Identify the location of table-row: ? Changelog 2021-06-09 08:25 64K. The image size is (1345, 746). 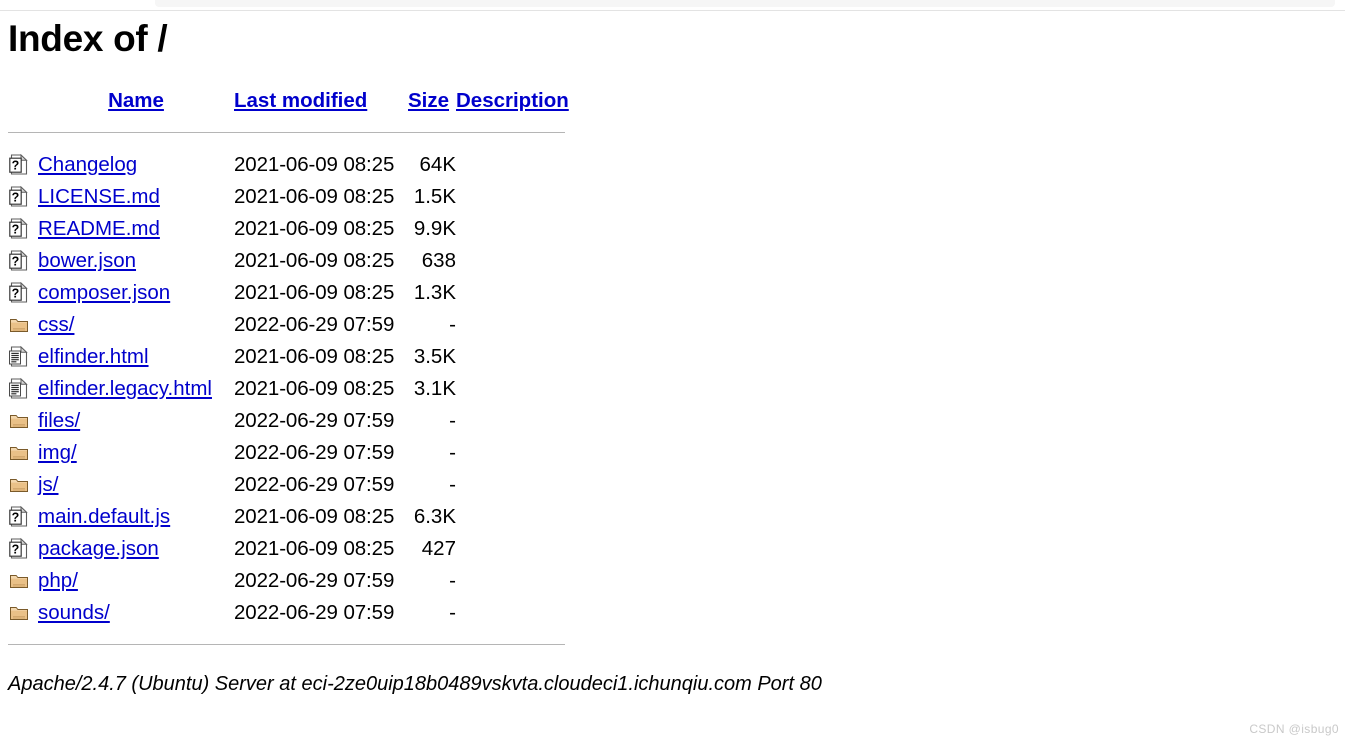
(292, 165).